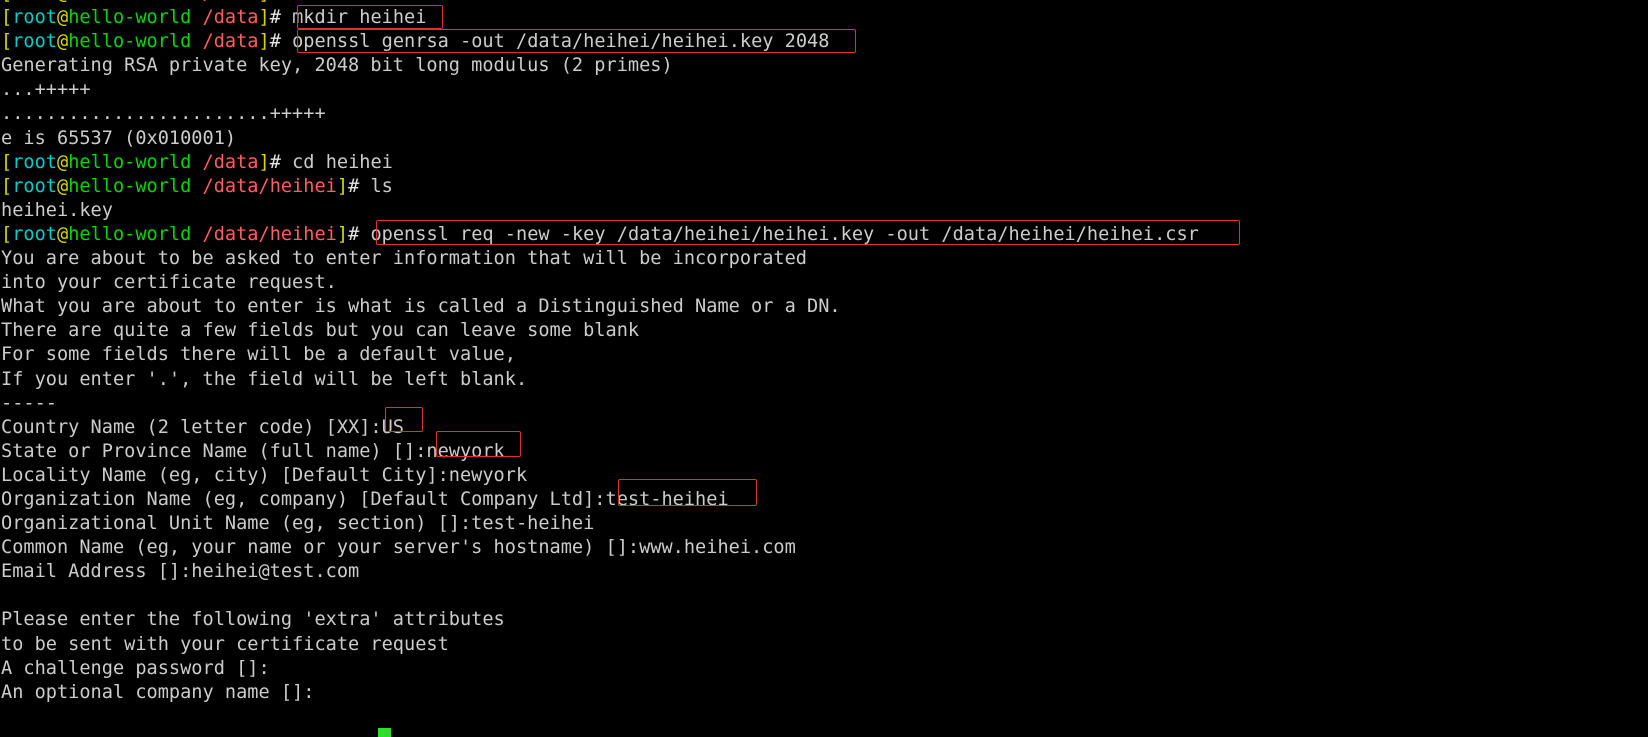 This screenshot has width=1648, height=737. I want to click on terminal-output-line: ........................+++++, so click(824, 114).